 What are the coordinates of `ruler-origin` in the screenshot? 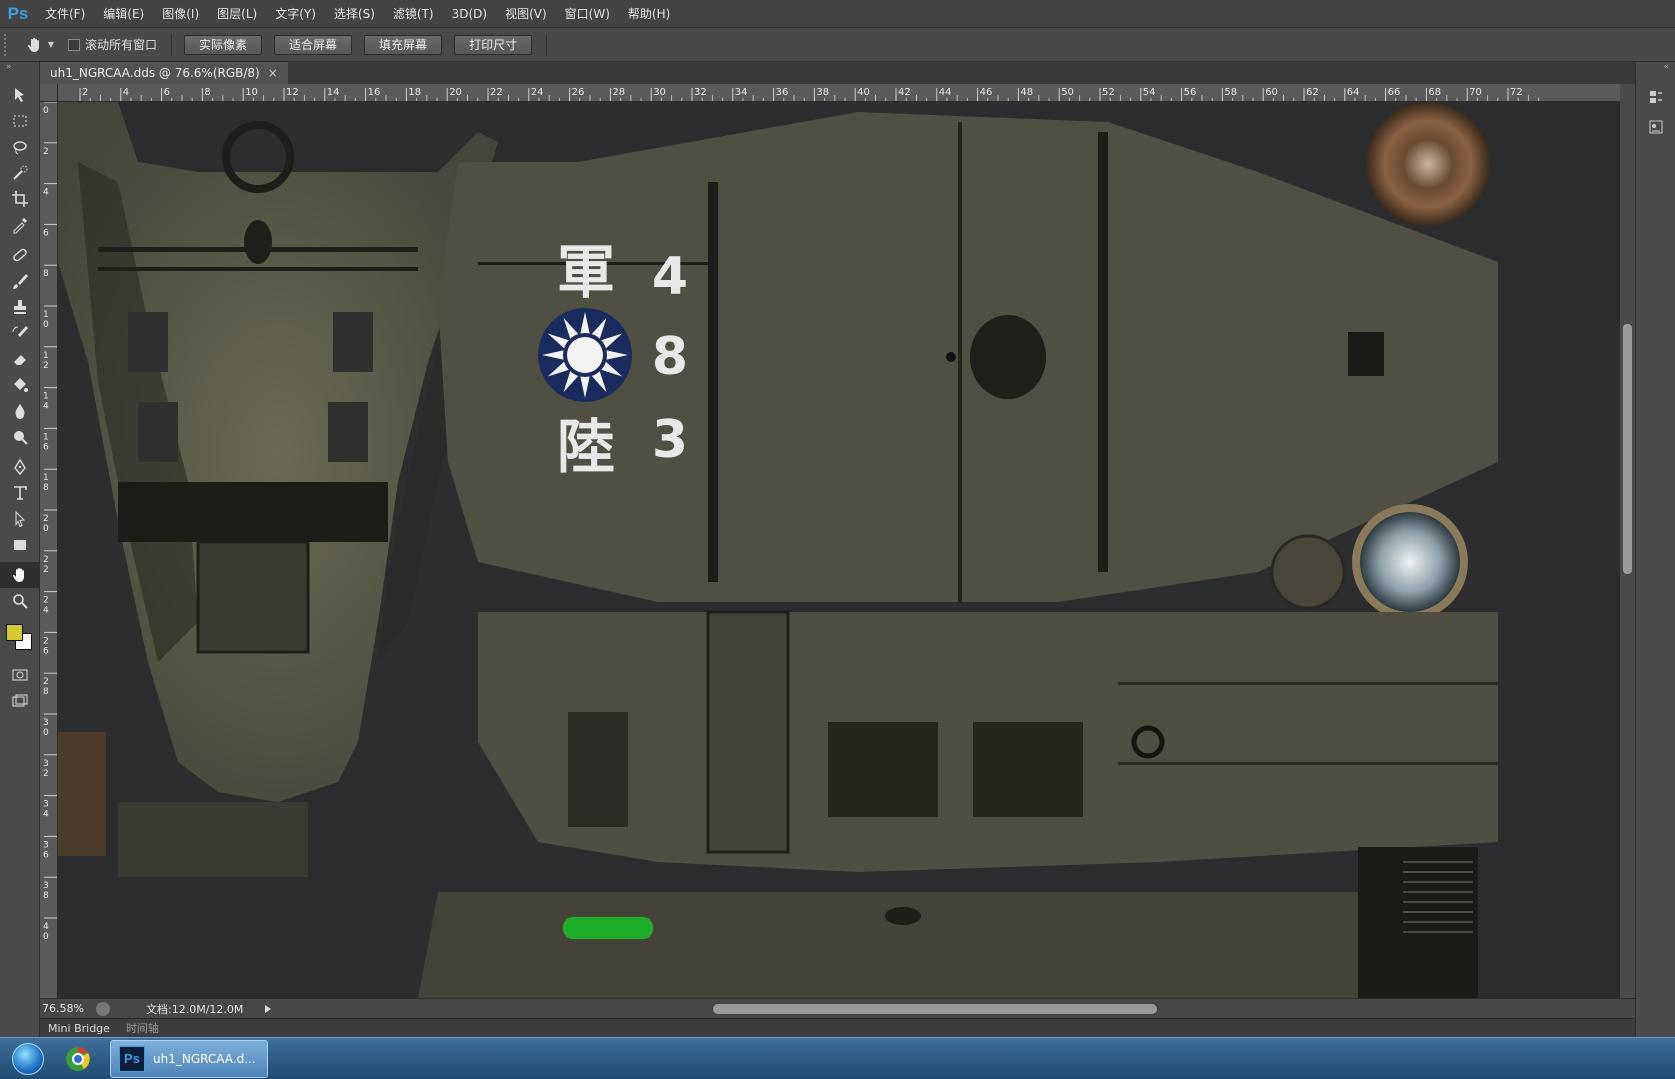 It's located at (49, 93).